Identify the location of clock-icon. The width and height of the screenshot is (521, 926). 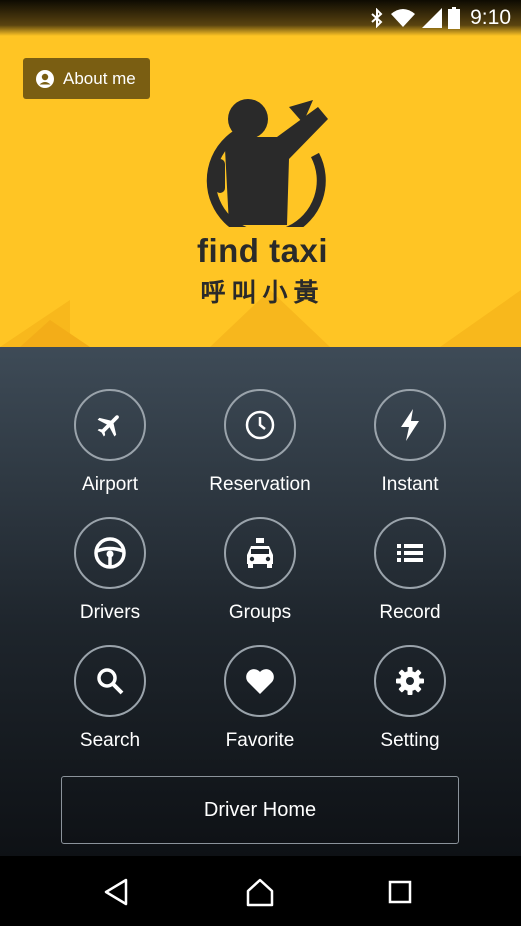
(260, 425).